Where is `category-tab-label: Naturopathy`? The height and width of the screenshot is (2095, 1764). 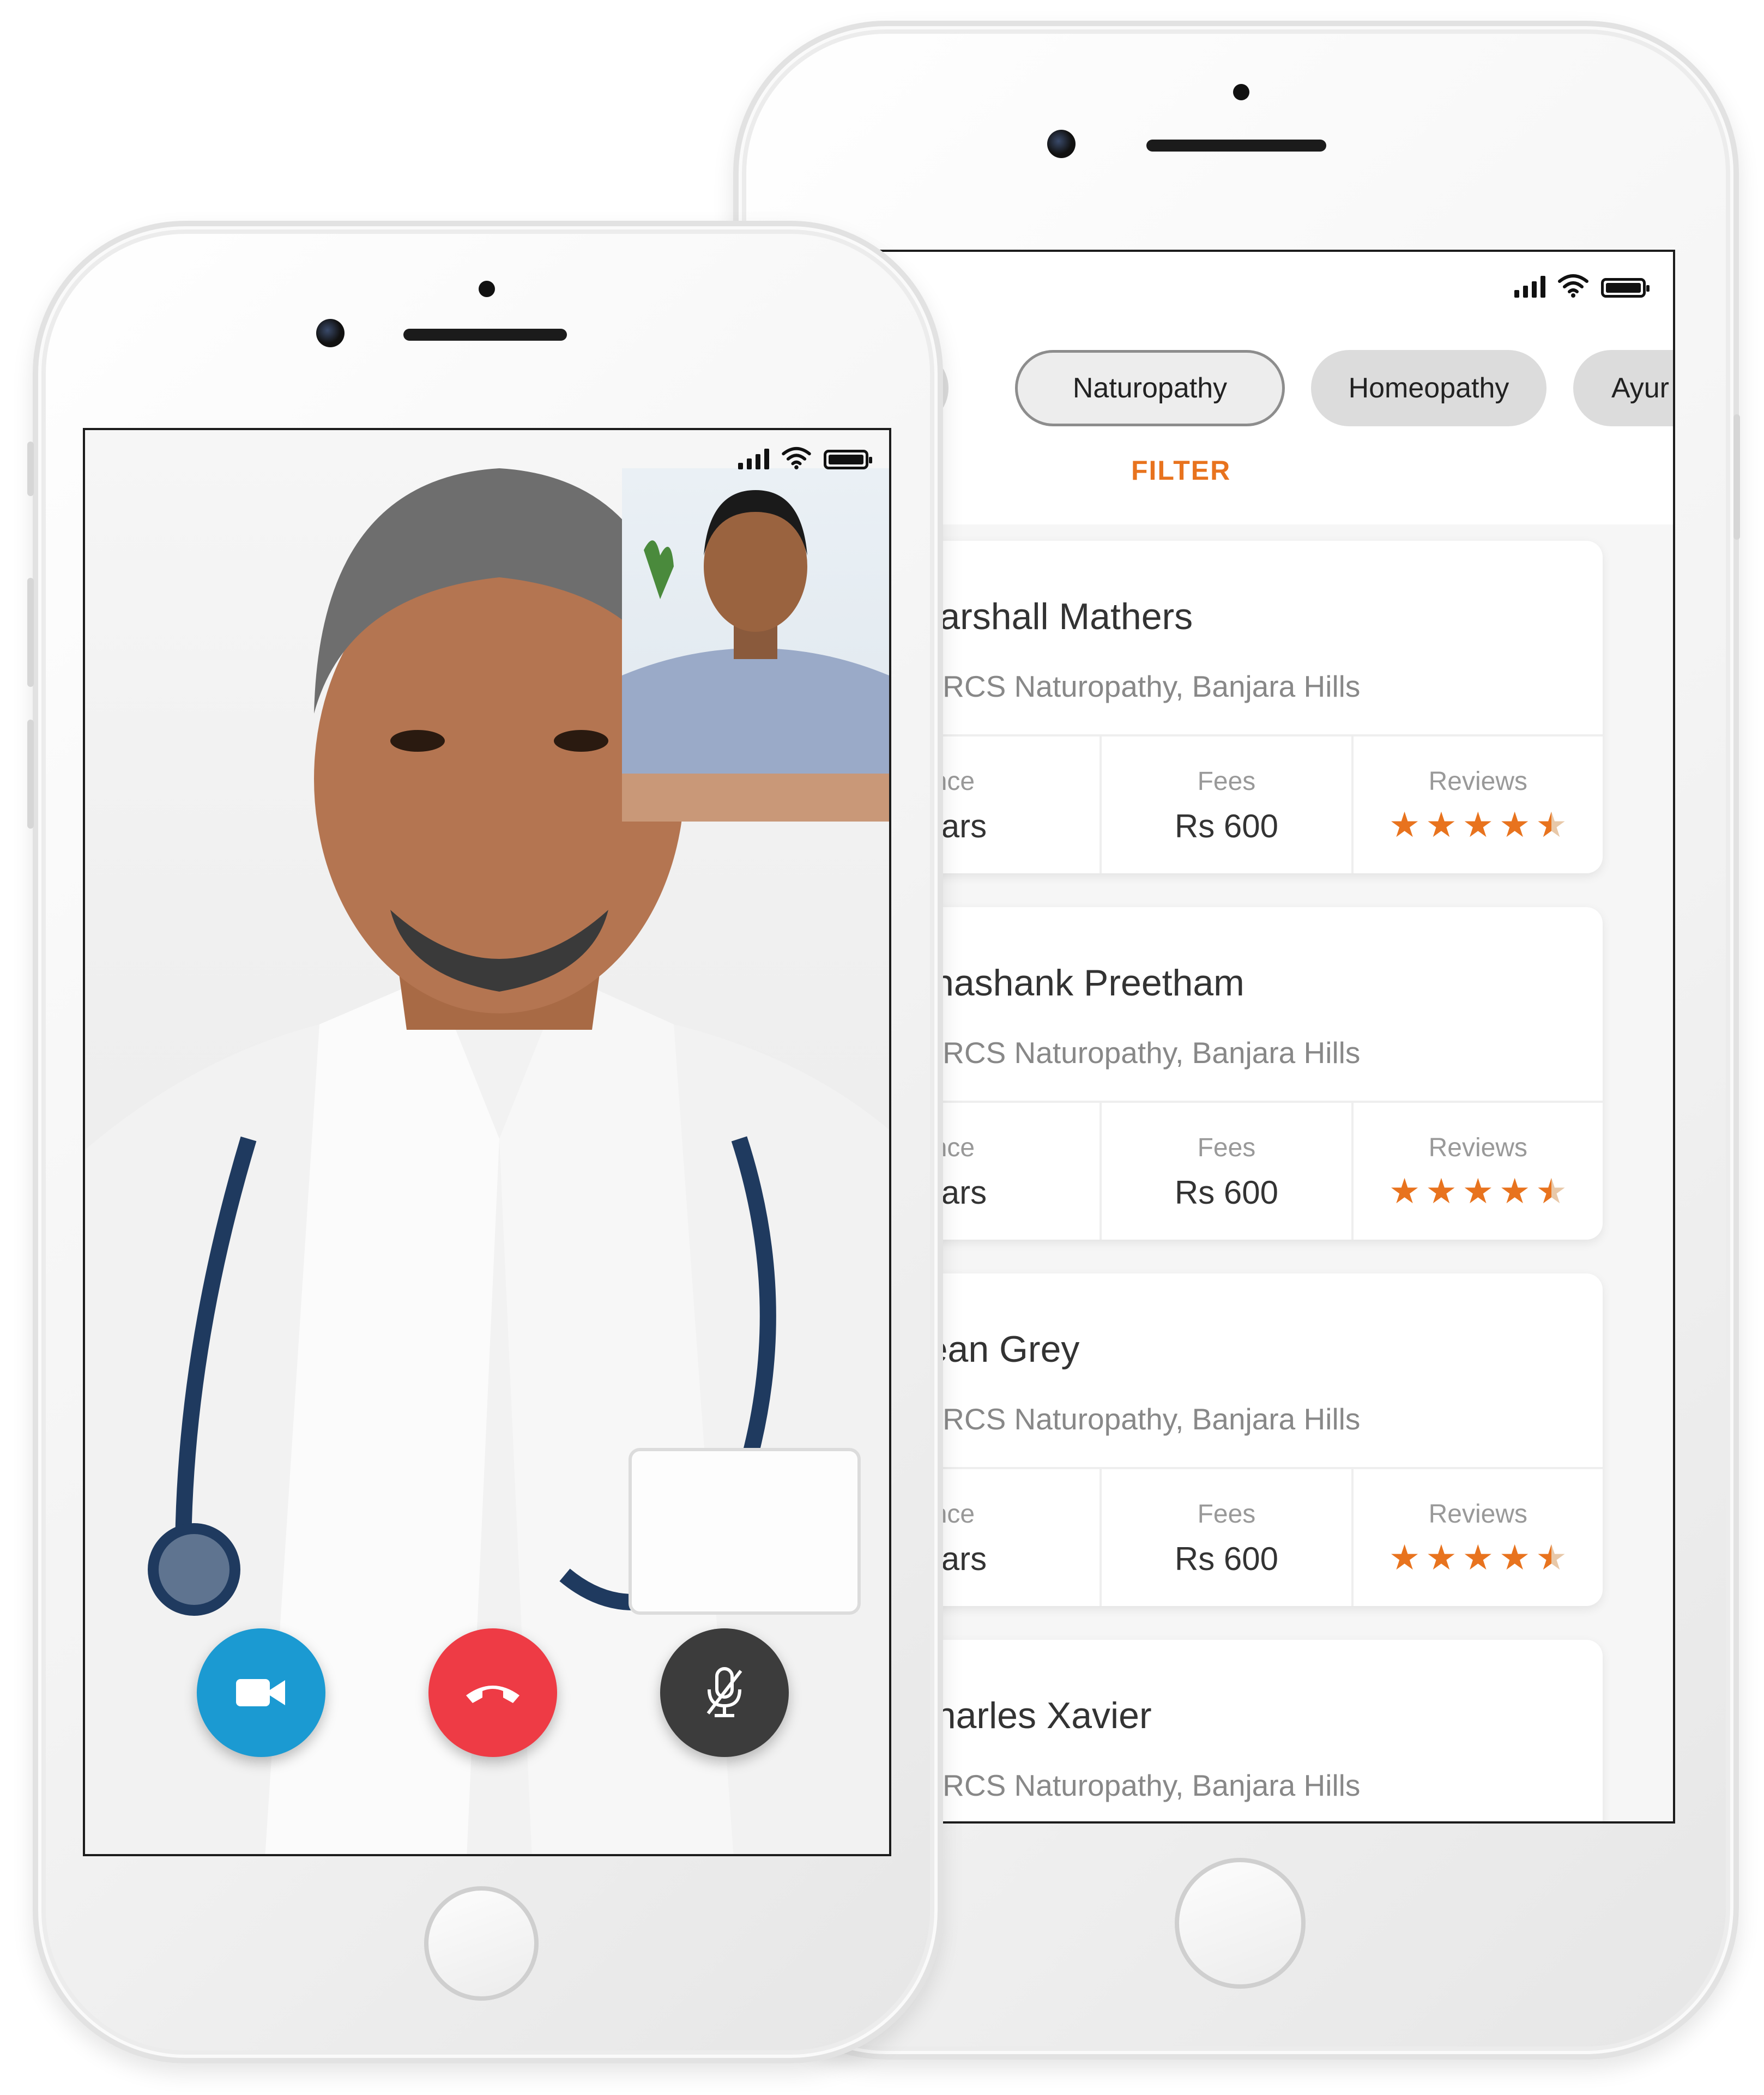 category-tab-label: Naturopathy is located at coordinates (1150, 388).